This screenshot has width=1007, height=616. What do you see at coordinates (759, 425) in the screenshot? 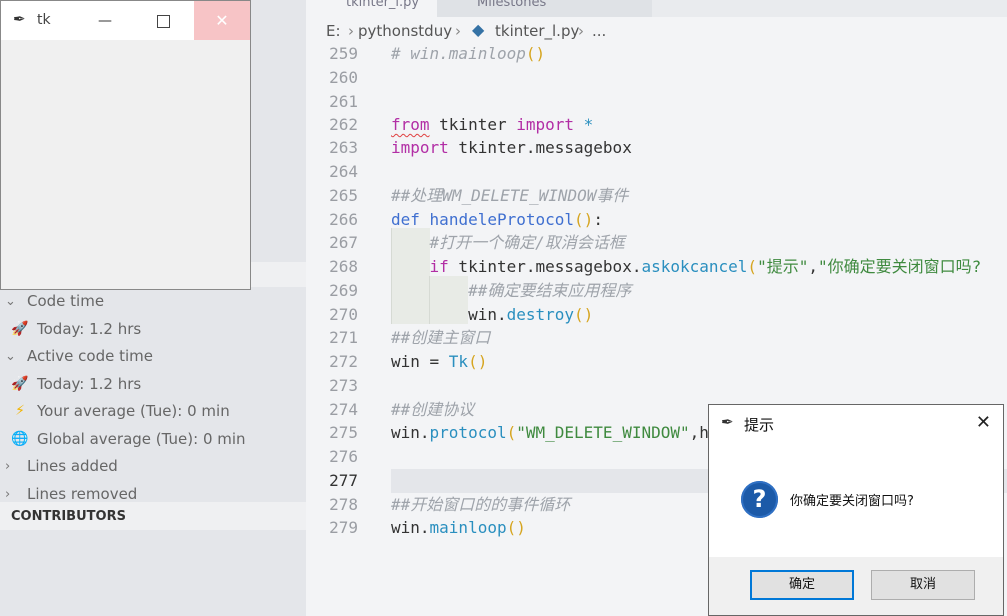
I see `dialog-title: 提示` at bounding box center [759, 425].